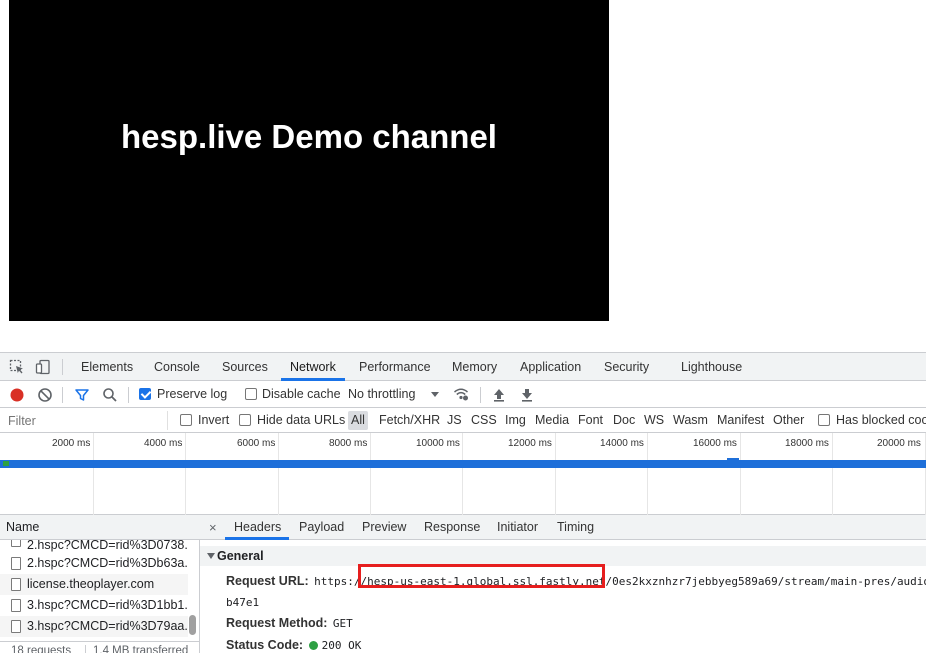  I want to click on detail-tab-timing: Timing, so click(575, 527).